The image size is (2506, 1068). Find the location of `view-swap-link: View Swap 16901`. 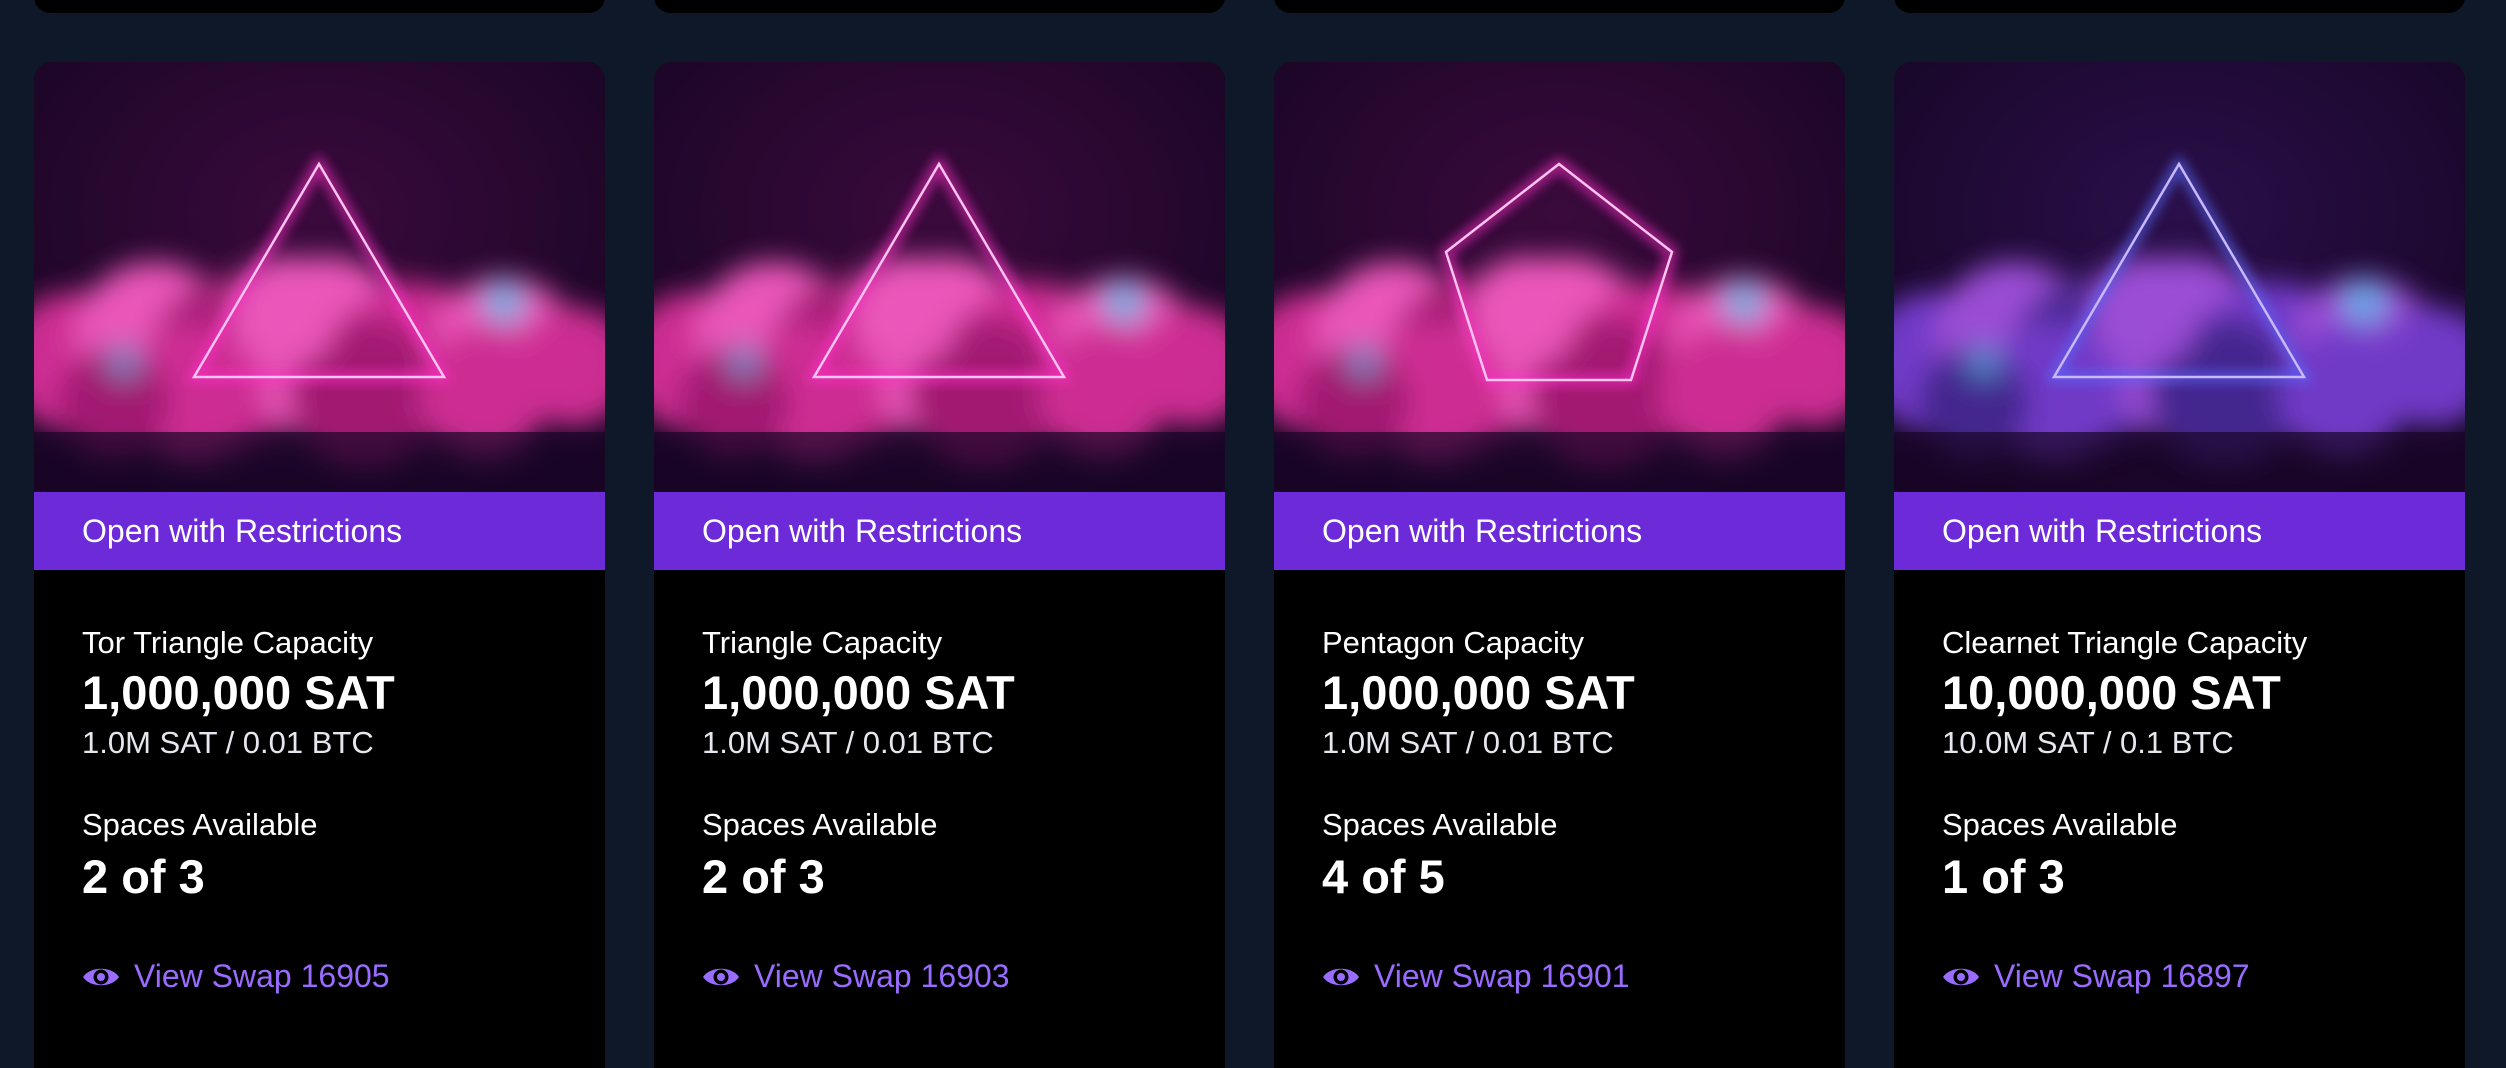

view-swap-link: View Swap 16901 is located at coordinates (1559, 976).